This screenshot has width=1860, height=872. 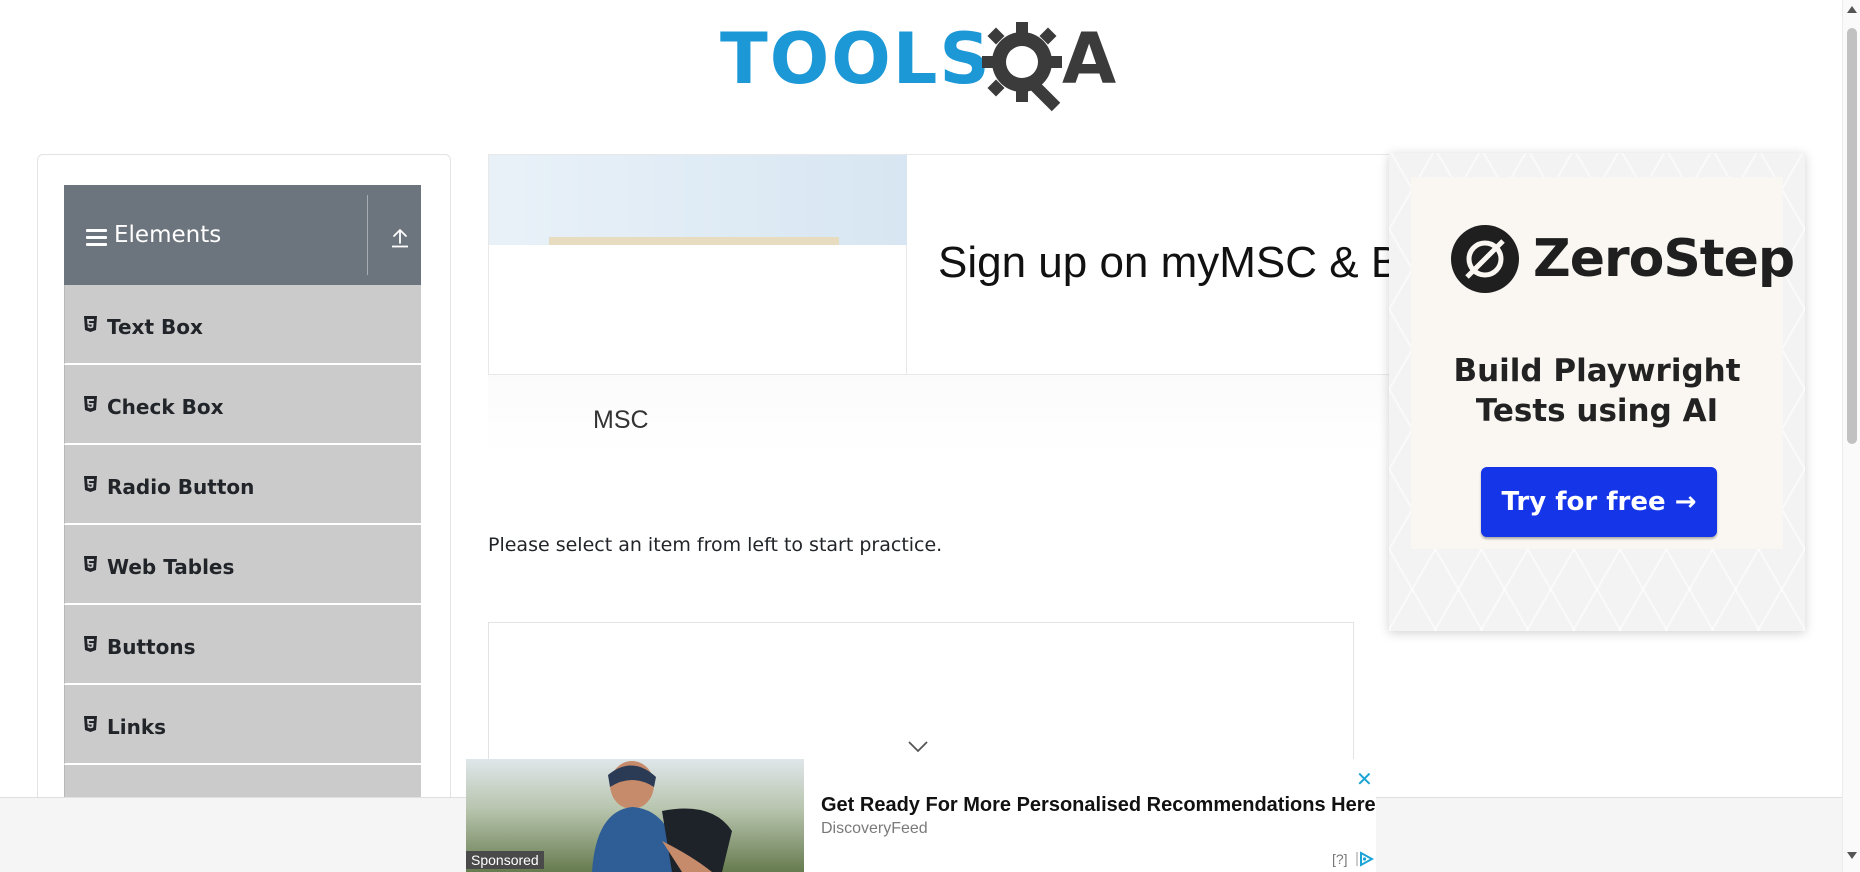 What do you see at coordinates (505, 860) in the screenshot?
I see `sponsored-label: Sponsored` at bounding box center [505, 860].